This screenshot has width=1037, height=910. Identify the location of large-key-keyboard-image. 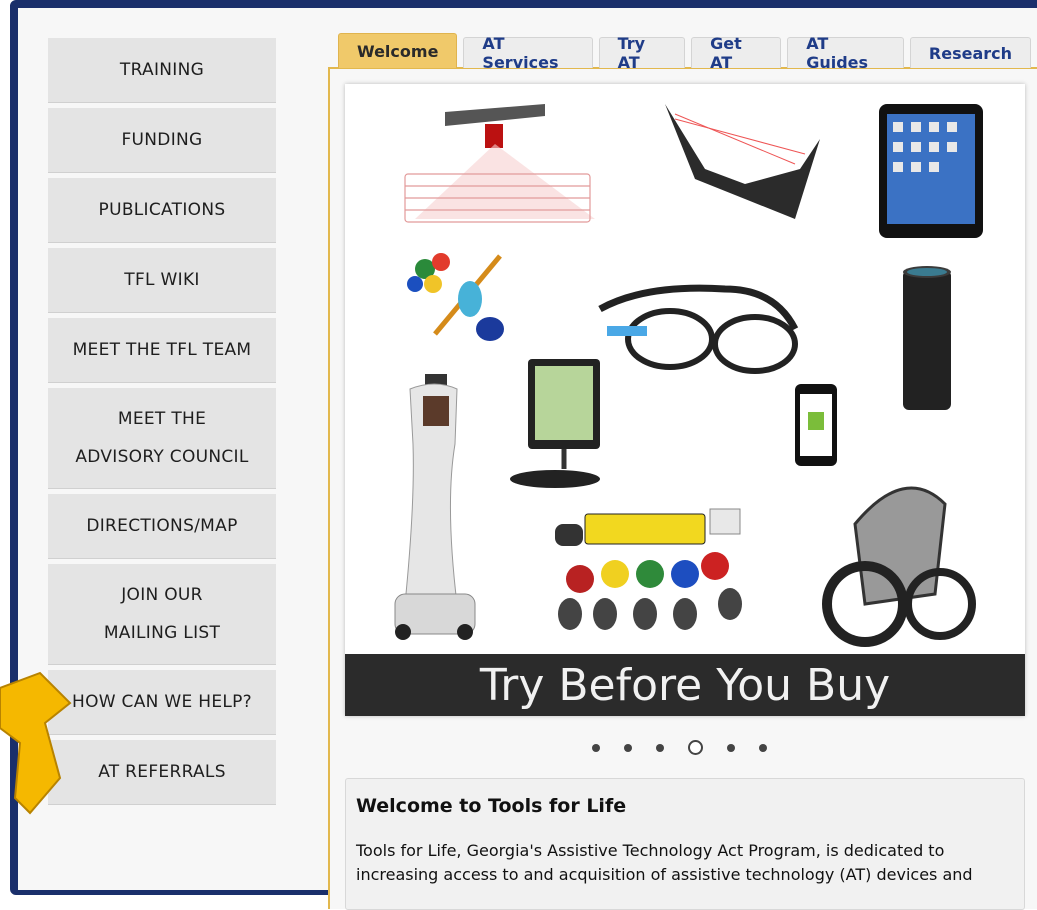
(648, 569).